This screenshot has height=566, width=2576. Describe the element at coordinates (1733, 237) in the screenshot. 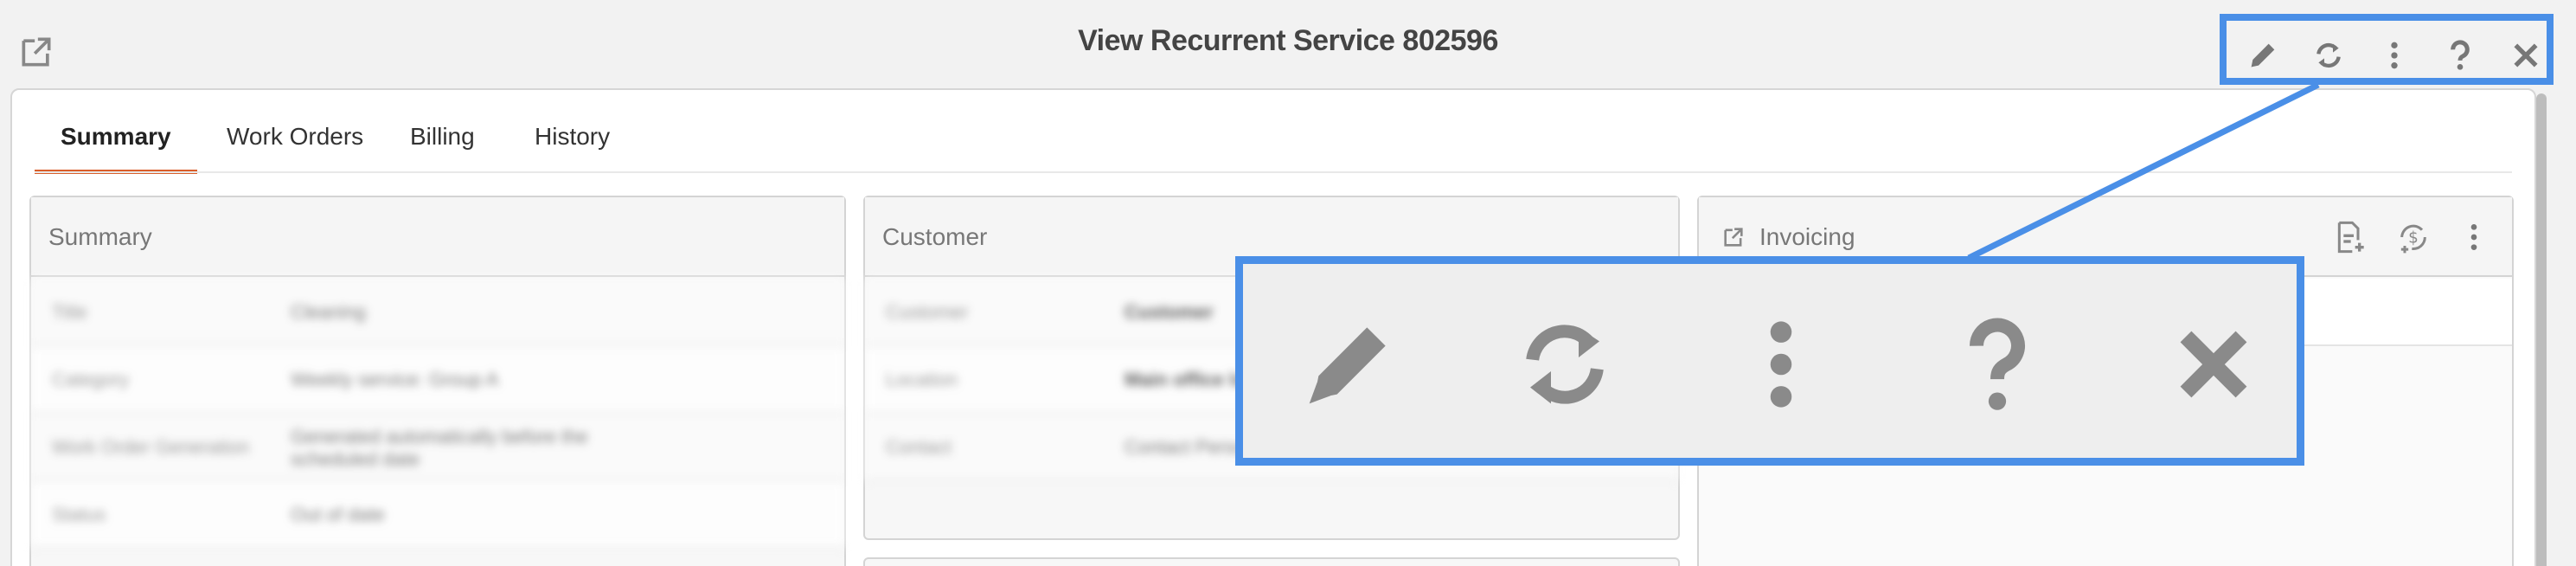

I see `open-in-new-window-icon` at that location.